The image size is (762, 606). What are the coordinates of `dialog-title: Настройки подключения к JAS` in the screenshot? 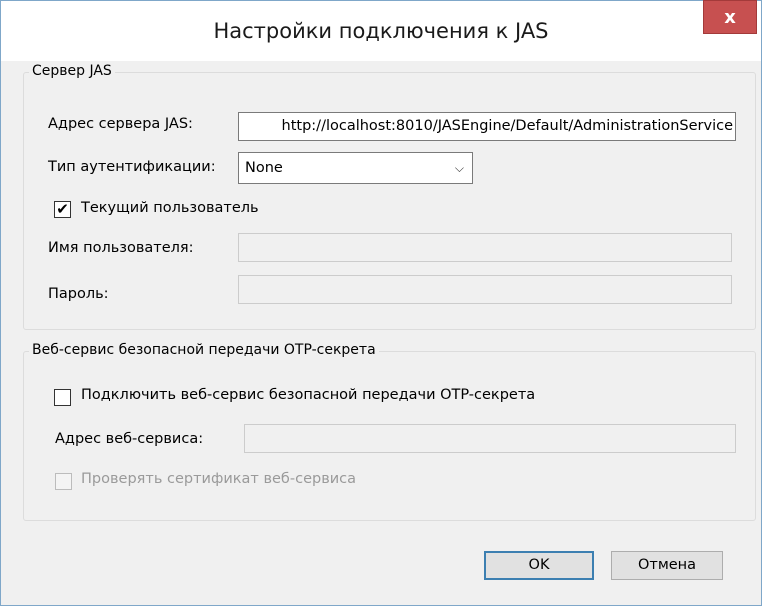 It's located at (381, 31).